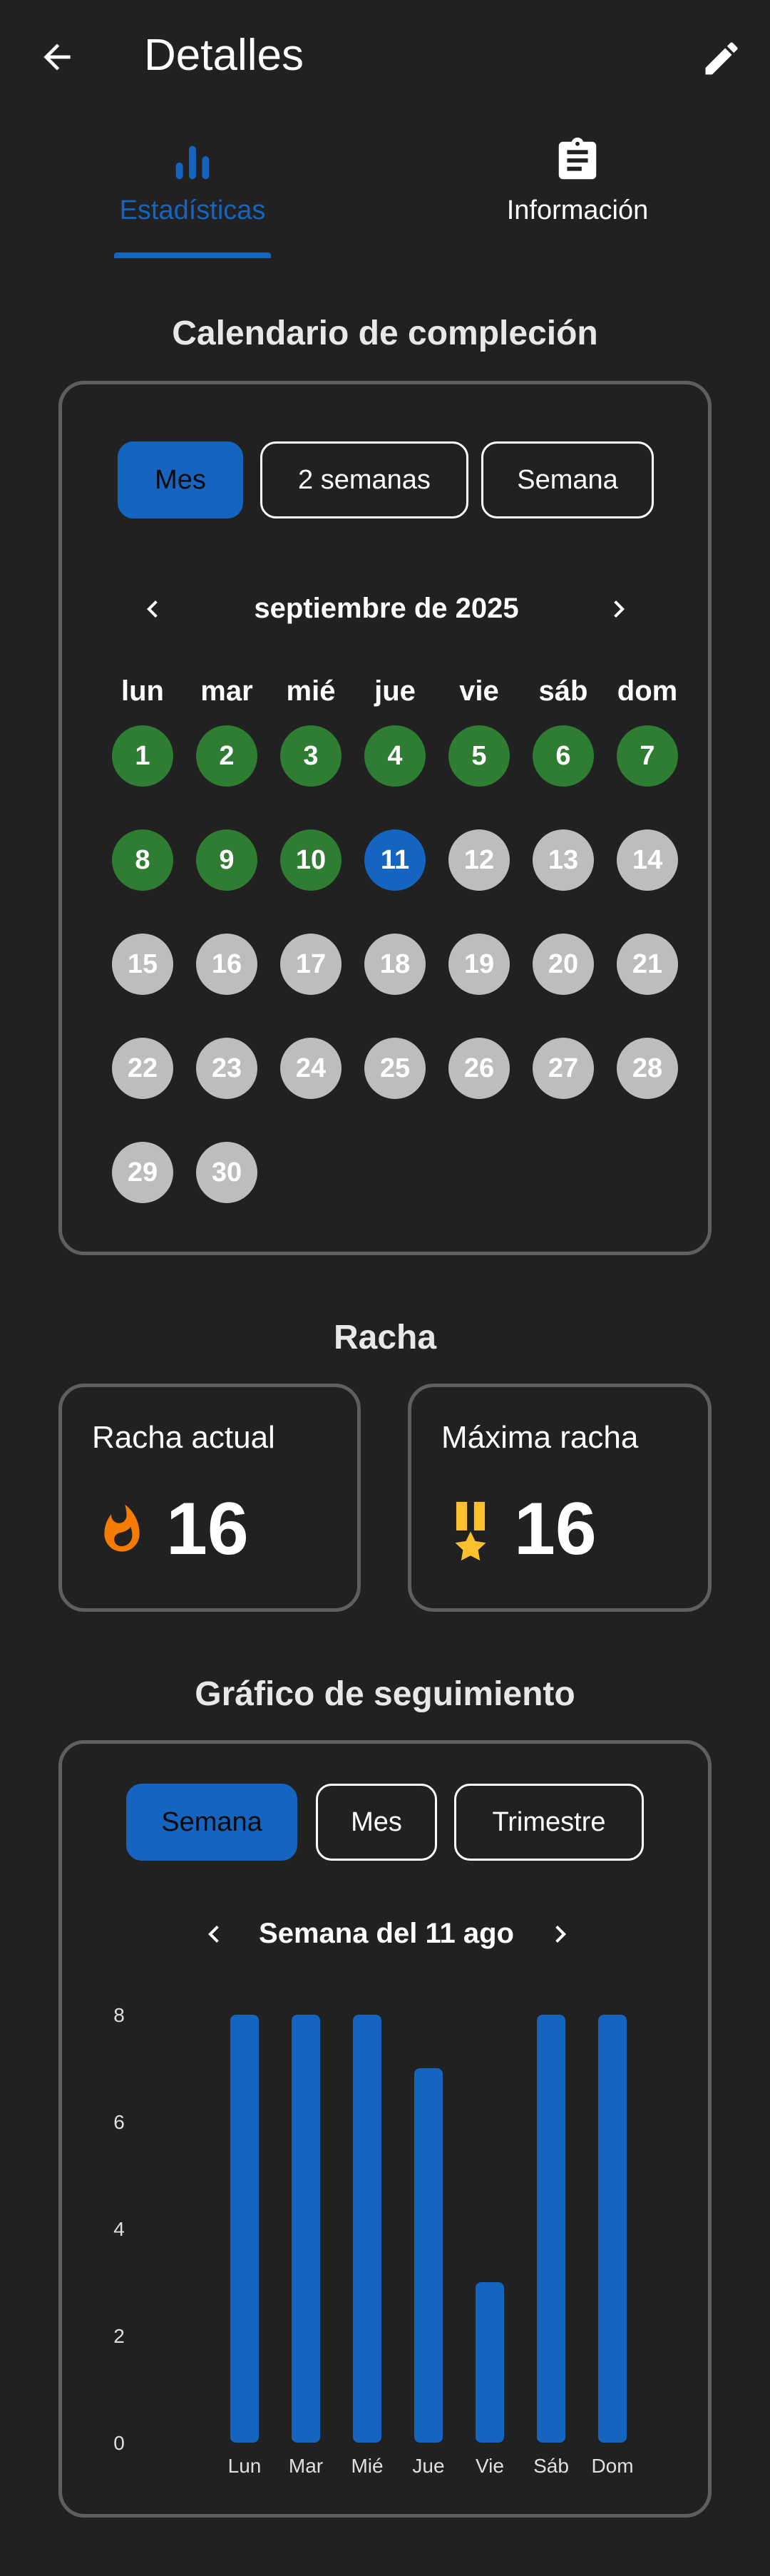 The image size is (770, 2576). What do you see at coordinates (311, 1068) in the screenshot?
I see `calendar-day: 24` at bounding box center [311, 1068].